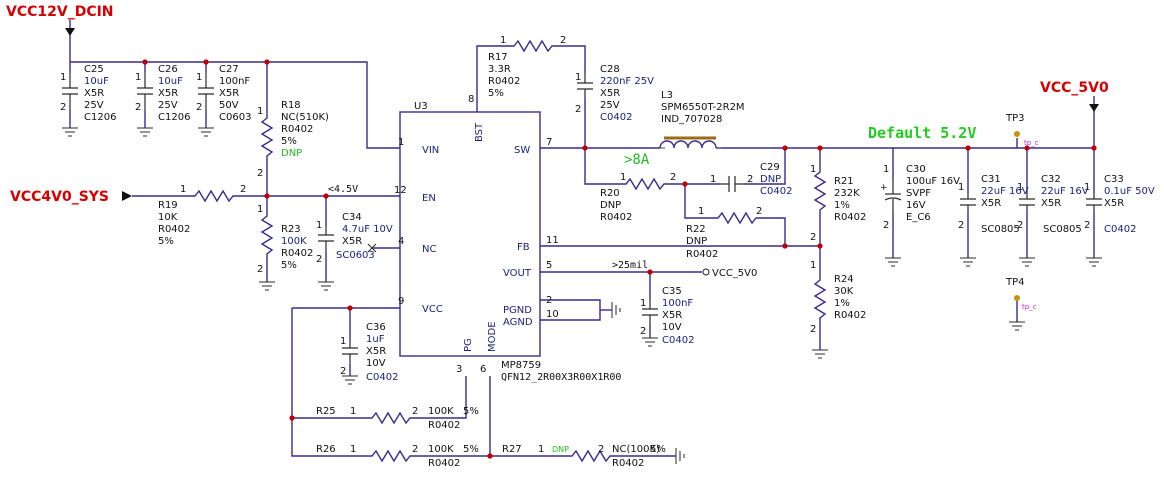 The image size is (1164, 484). What do you see at coordinates (522, 150) in the screenshot?
I see `pin-sw-label: SW` at bounding box center [522, 150].